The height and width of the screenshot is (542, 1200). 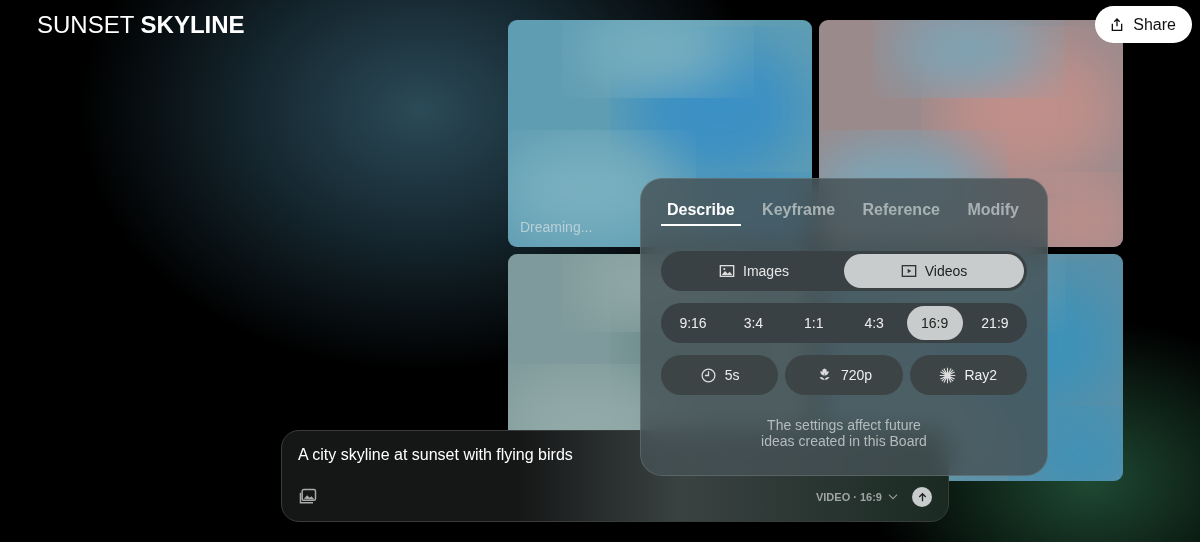 What do you see at coordinates (753, 323) in the screenshot?
I see `aspect-ratio-option: 3:4` at bounding box center [753, 323].